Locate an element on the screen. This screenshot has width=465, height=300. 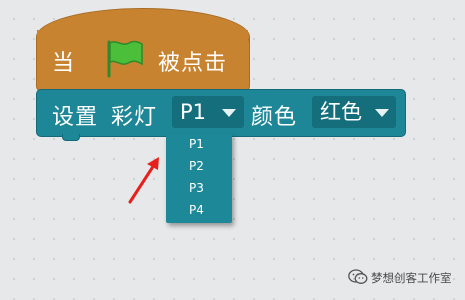
port-dropdown-menu: P1 P2 P3 P4 is located at coordinates (199, 178).